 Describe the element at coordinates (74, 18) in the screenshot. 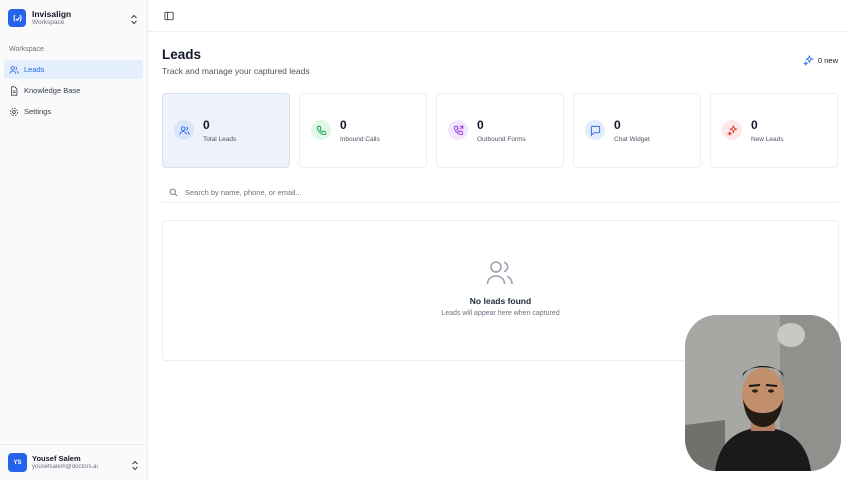

I see `workspace-switcher: Invisalign Workspace` at that location.